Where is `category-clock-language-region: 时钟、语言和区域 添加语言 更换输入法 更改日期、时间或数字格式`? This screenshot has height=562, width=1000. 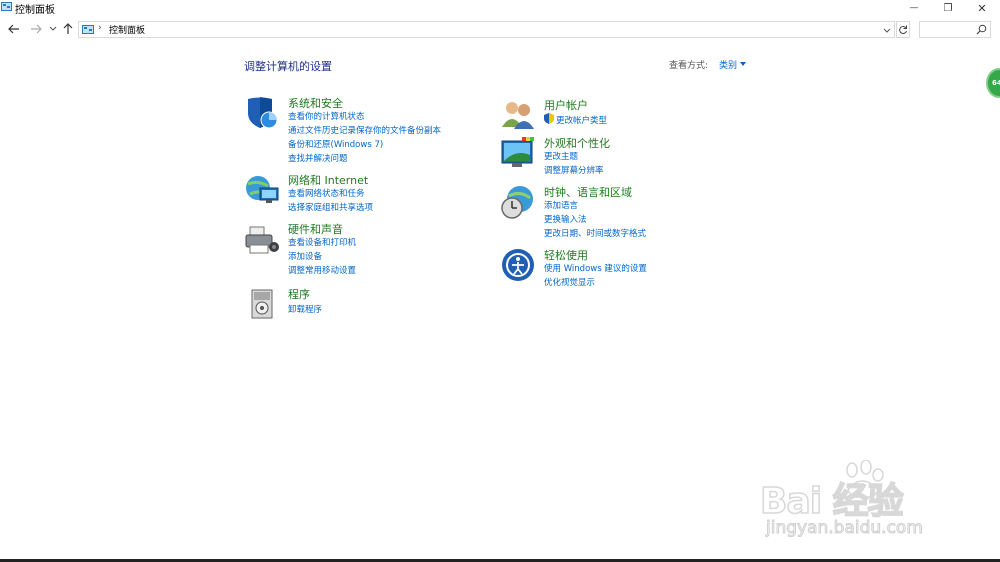 category-clock-language-region: 时钟、语言和区域 添加语言 更换输入法 更改日期、时间或数字格式 is located at coordinates (620, 212).